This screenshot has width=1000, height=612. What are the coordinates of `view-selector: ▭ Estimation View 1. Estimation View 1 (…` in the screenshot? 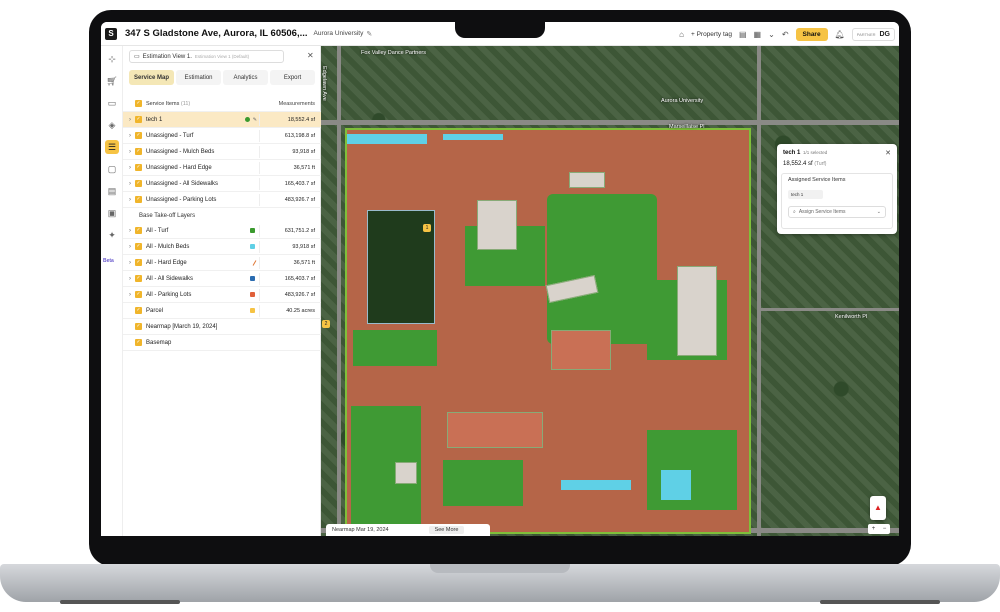 It's located at (206, 56).